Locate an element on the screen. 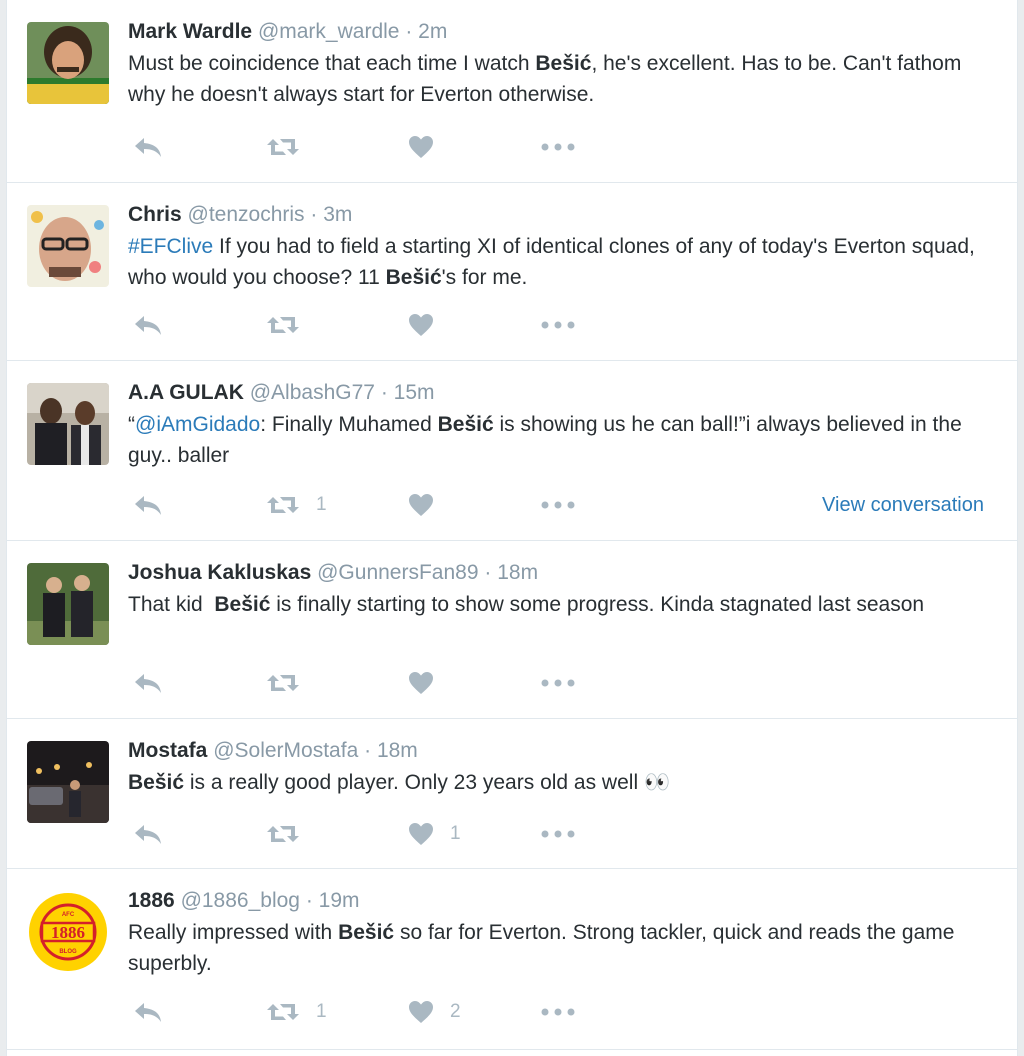 The height and width of the screenshot is (1056, 1024). timestamp: 15m is located at coordinates (414, 392).